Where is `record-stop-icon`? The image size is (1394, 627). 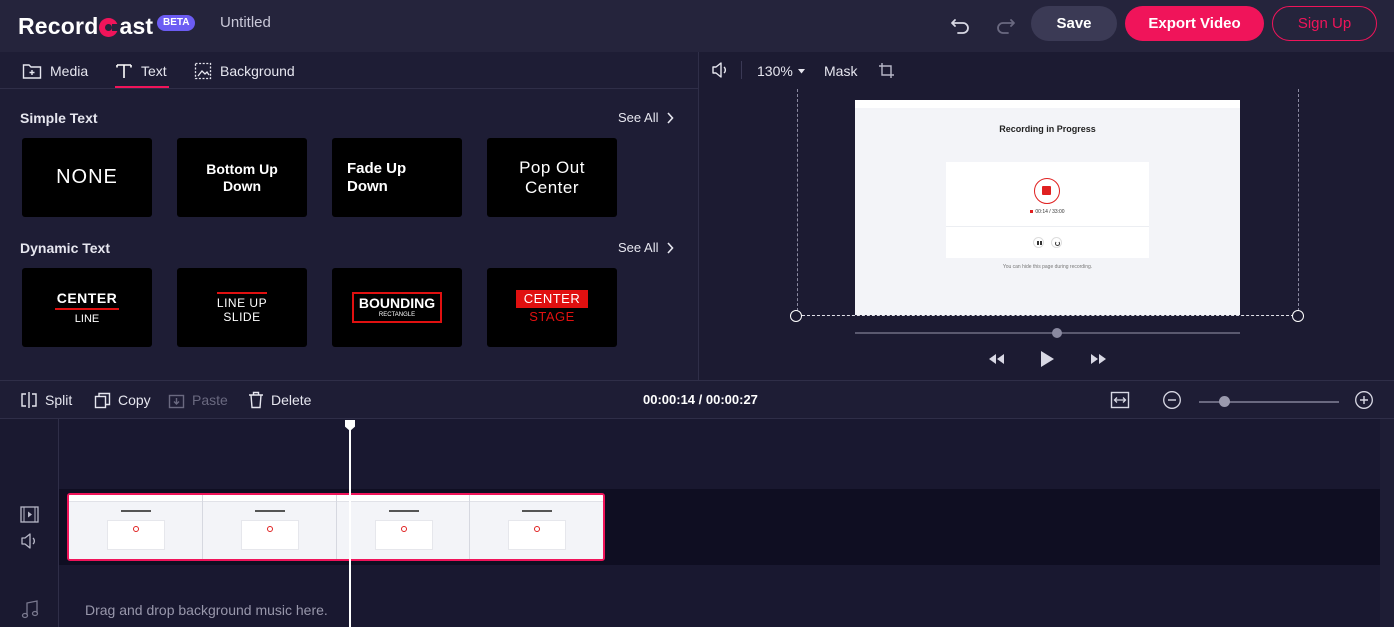
record-stop-icon is located at coordinates (1047, 191).